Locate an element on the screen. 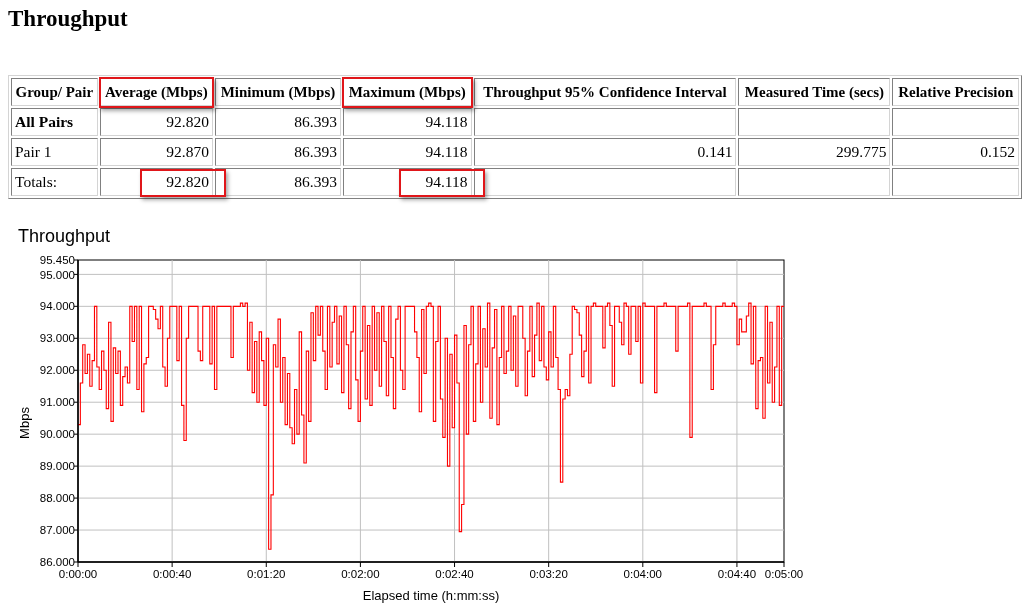 The width and height of the screenshot is (1028, 612). x-tick-label: 0:01:20 is located at coordinates (266, 574).